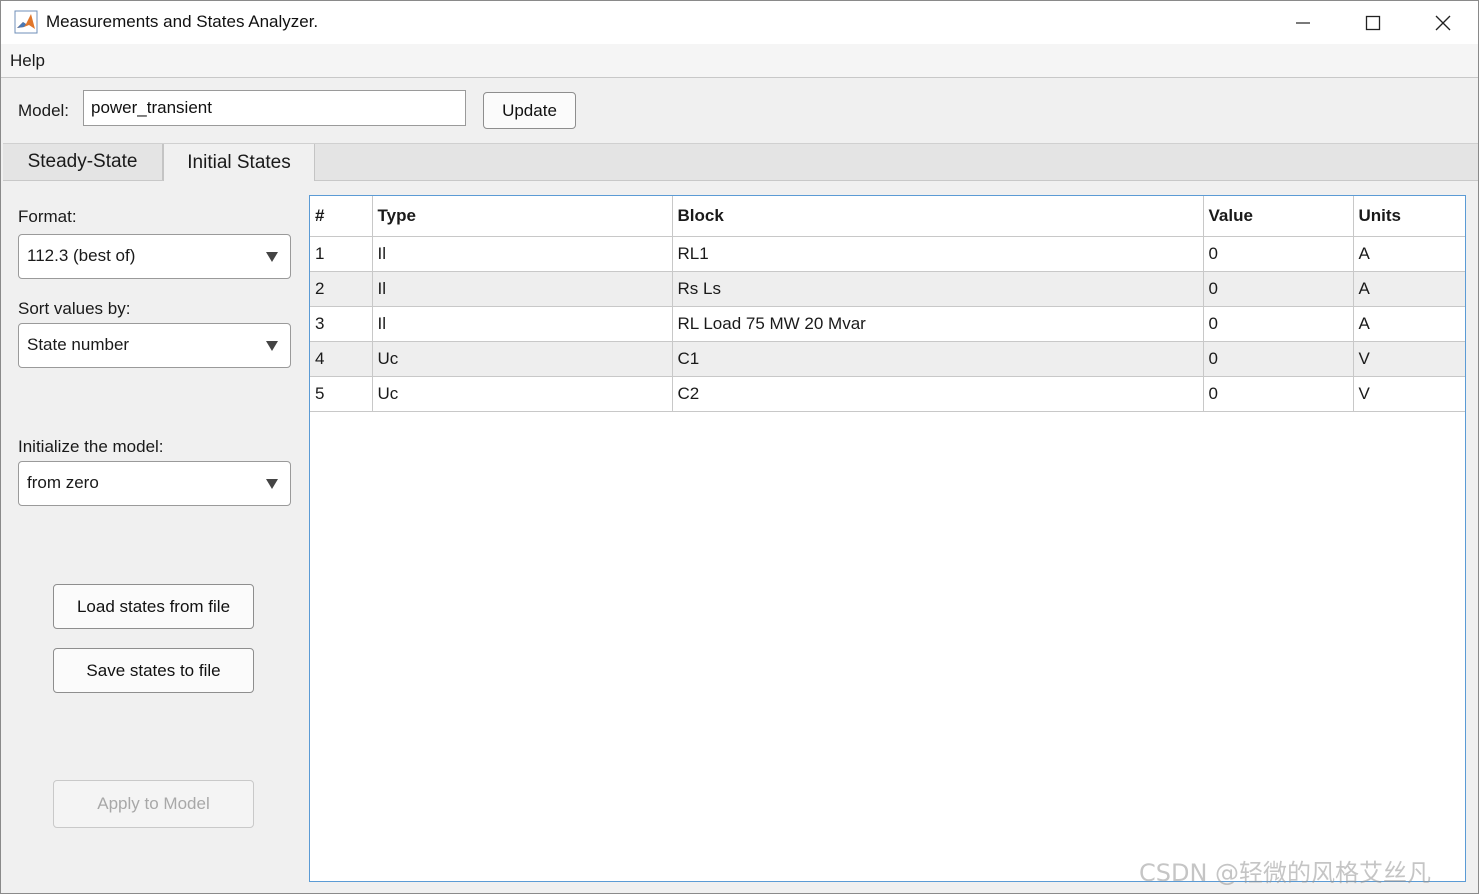 The image size is (1479, 894). I want to click on tab-initial-states: Initial States, so click(239, 162).